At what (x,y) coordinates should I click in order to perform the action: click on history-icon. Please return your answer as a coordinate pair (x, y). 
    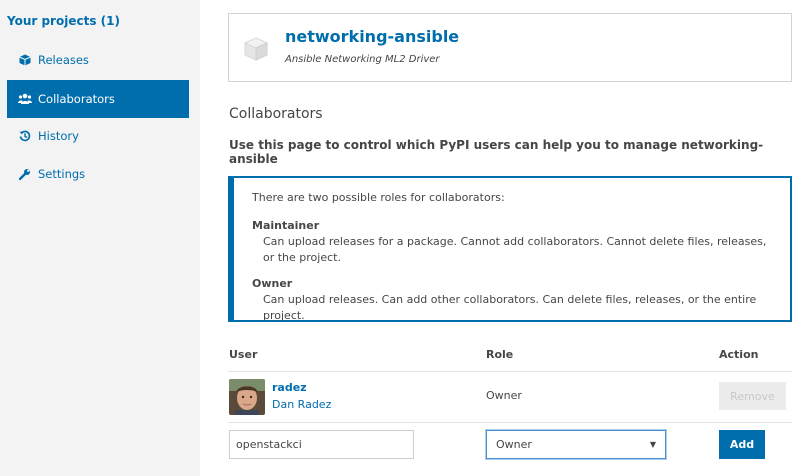
    Looking at the image, I should click on (25, 136).